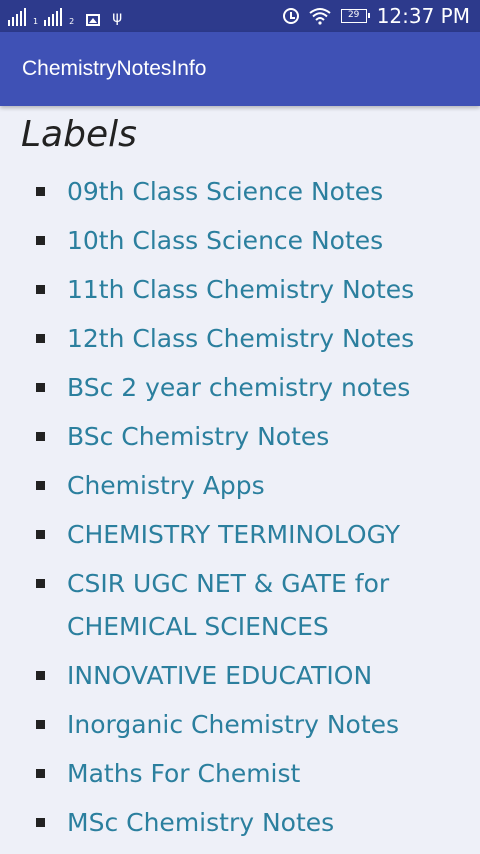 Image resolution: width=480 pixels, height=854 pixels. What do you see at coordinates (290, 16) in the screenshot?
I see `alarm-icon` at bounding box center [290, 16].